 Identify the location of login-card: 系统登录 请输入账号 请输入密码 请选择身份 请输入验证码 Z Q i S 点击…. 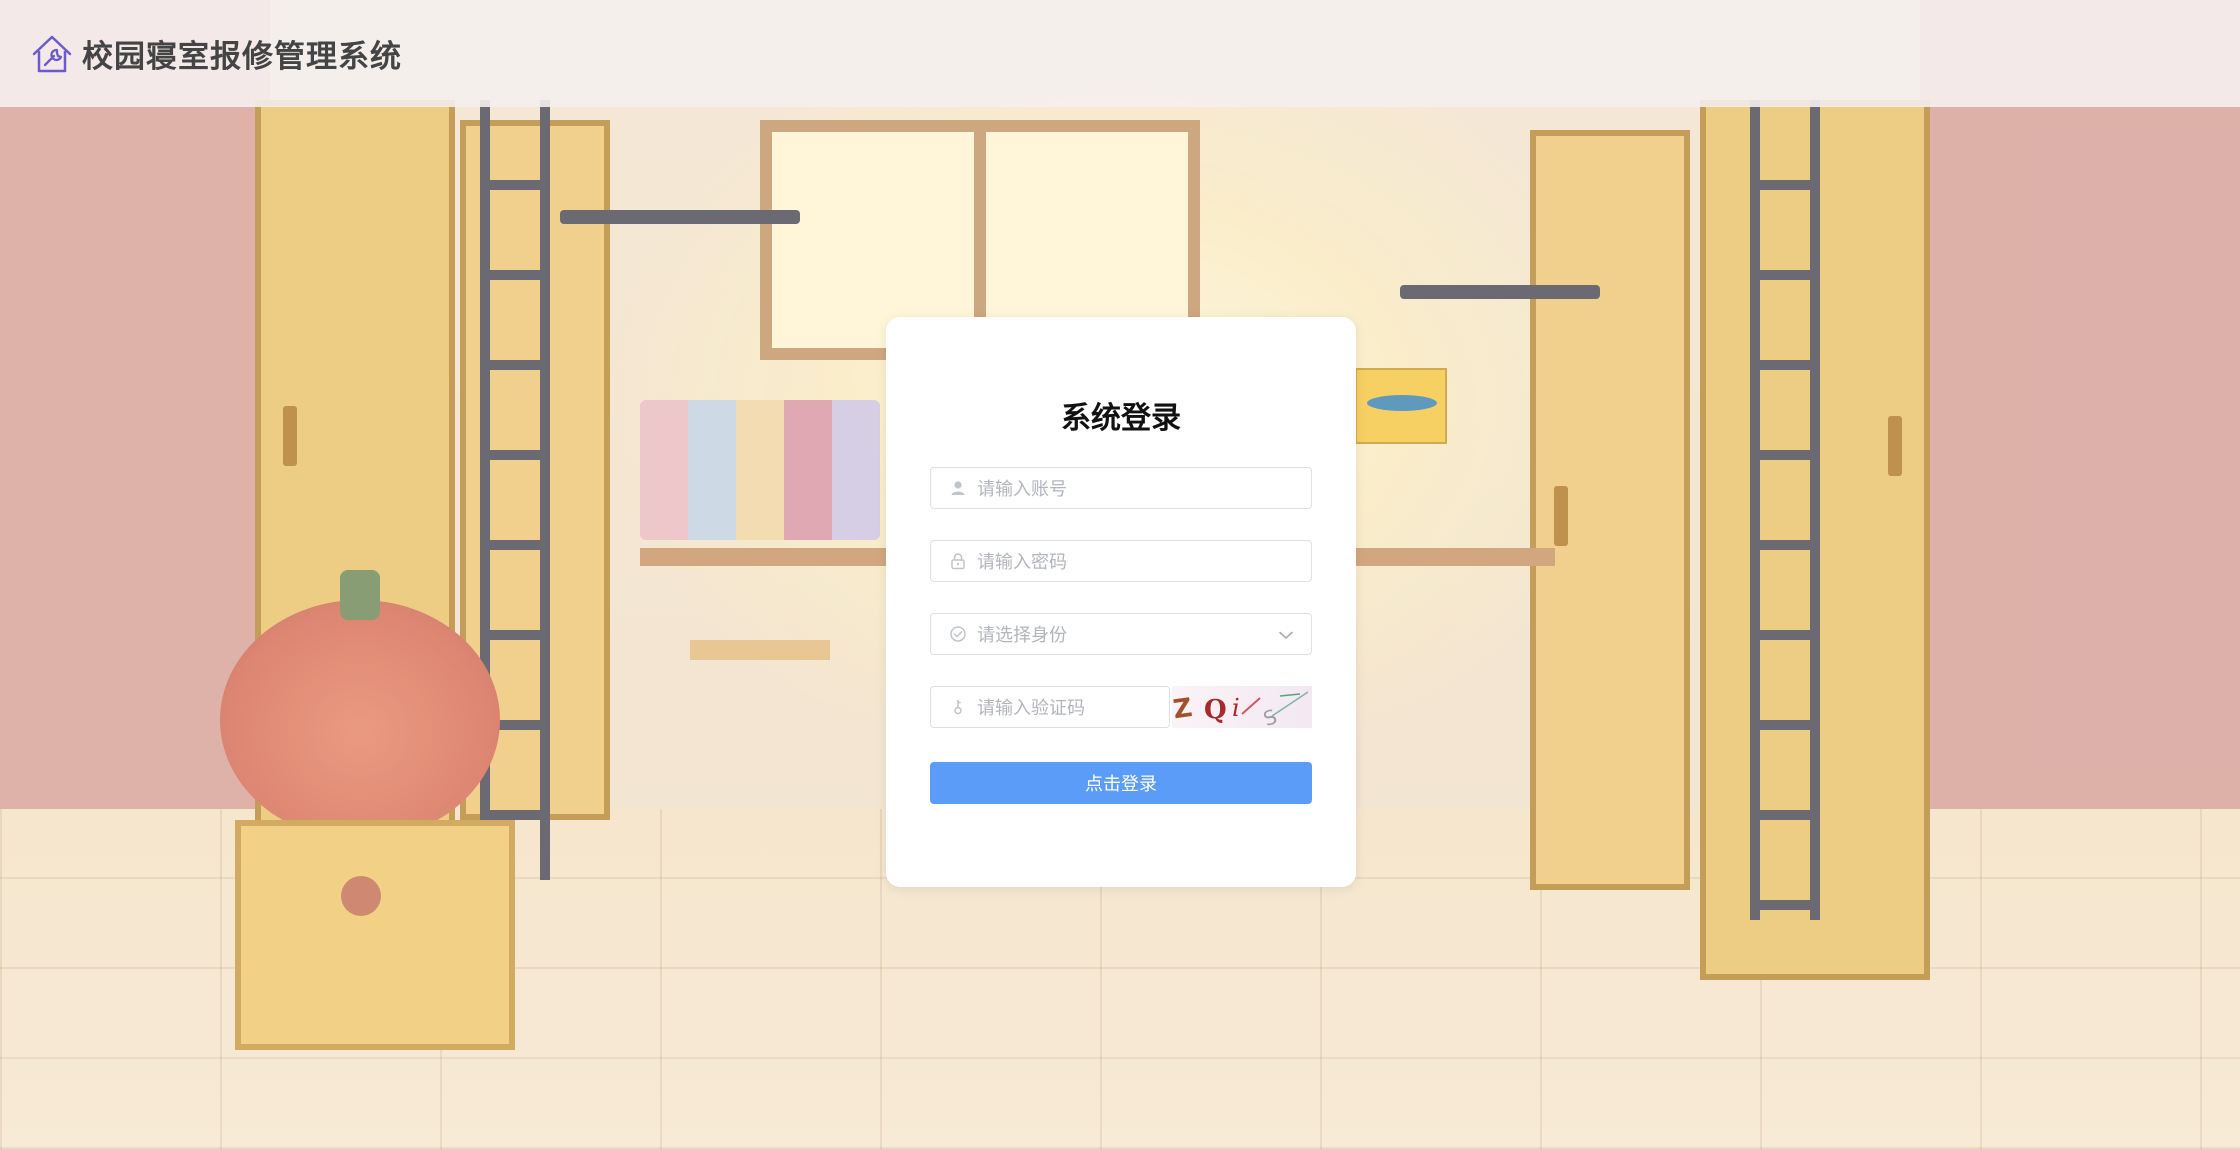
(1121, 602).